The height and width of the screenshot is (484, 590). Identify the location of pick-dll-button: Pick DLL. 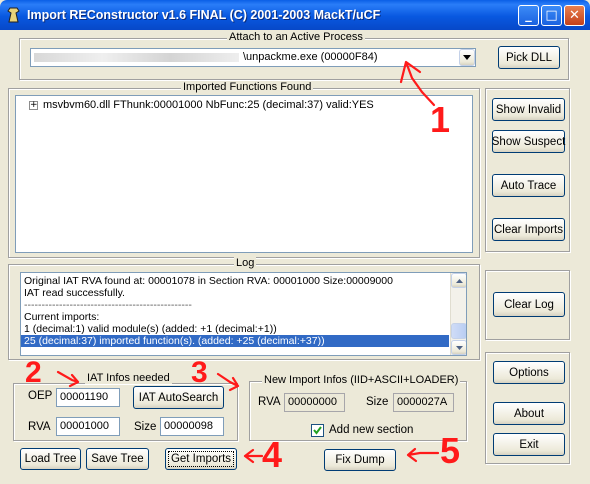
(529, 57).